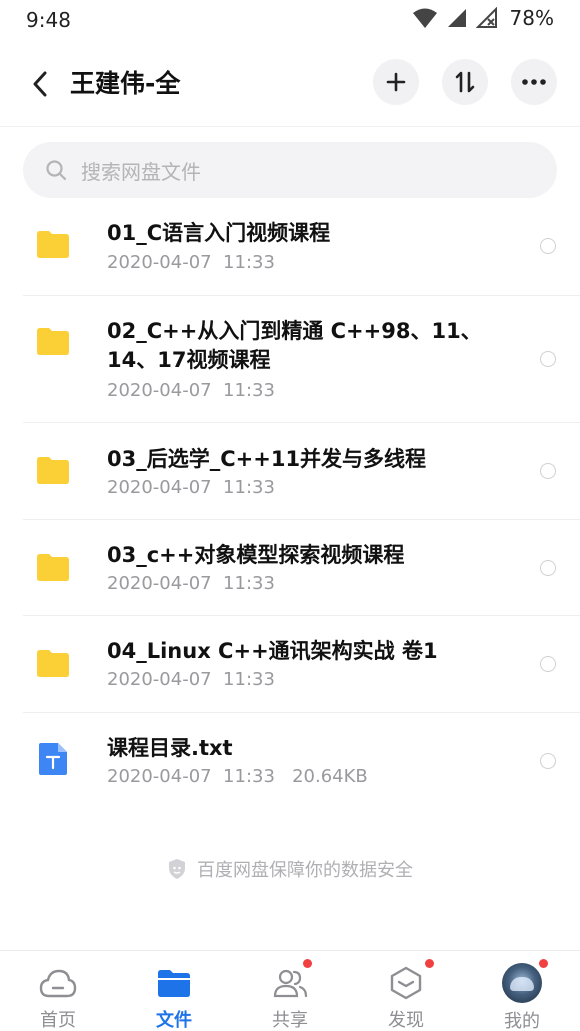 The width and height of the screenshot is (580, 1031). I want to click on wifi-icon, so click(424, 18).